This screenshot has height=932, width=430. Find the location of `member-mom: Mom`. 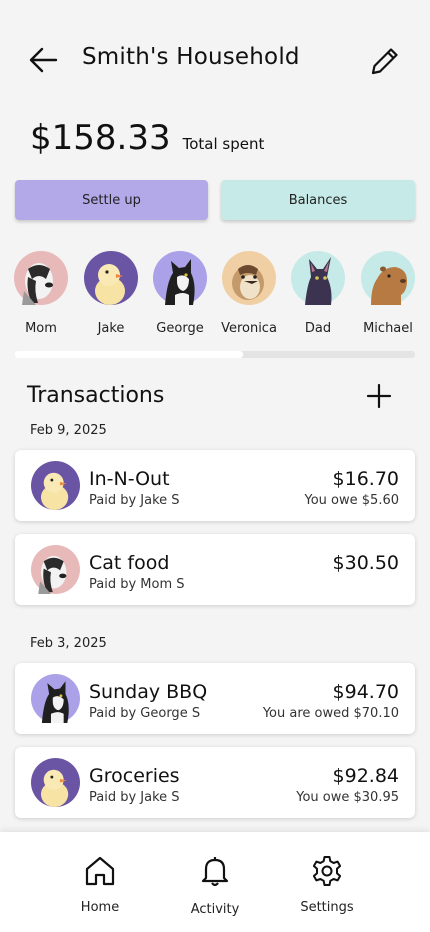

member-mom: Mom is located at coordinates (41, 293).